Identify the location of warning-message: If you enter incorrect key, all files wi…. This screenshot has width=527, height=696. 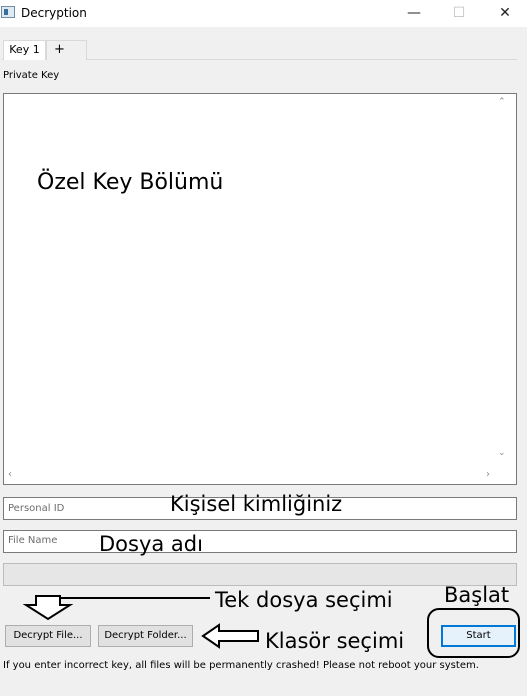
(241, 665).